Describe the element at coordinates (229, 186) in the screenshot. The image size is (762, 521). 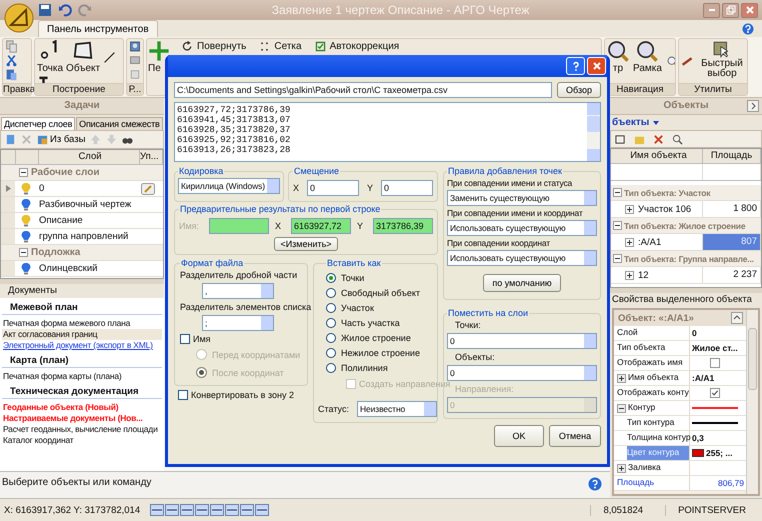
I see `encoding-dropdown: Кириллица (Windows)` at that location.